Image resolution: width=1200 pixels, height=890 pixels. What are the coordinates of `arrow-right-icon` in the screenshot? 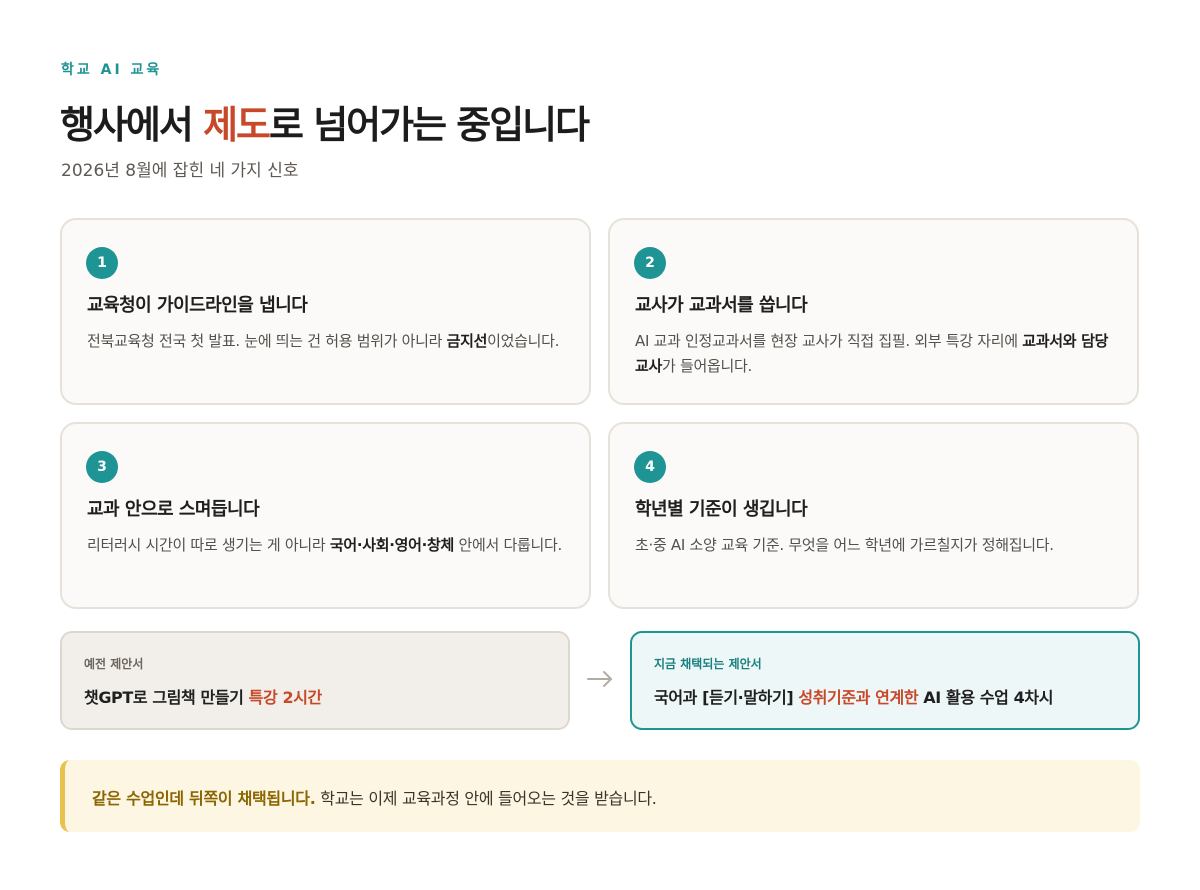 It's located at (600, 679).